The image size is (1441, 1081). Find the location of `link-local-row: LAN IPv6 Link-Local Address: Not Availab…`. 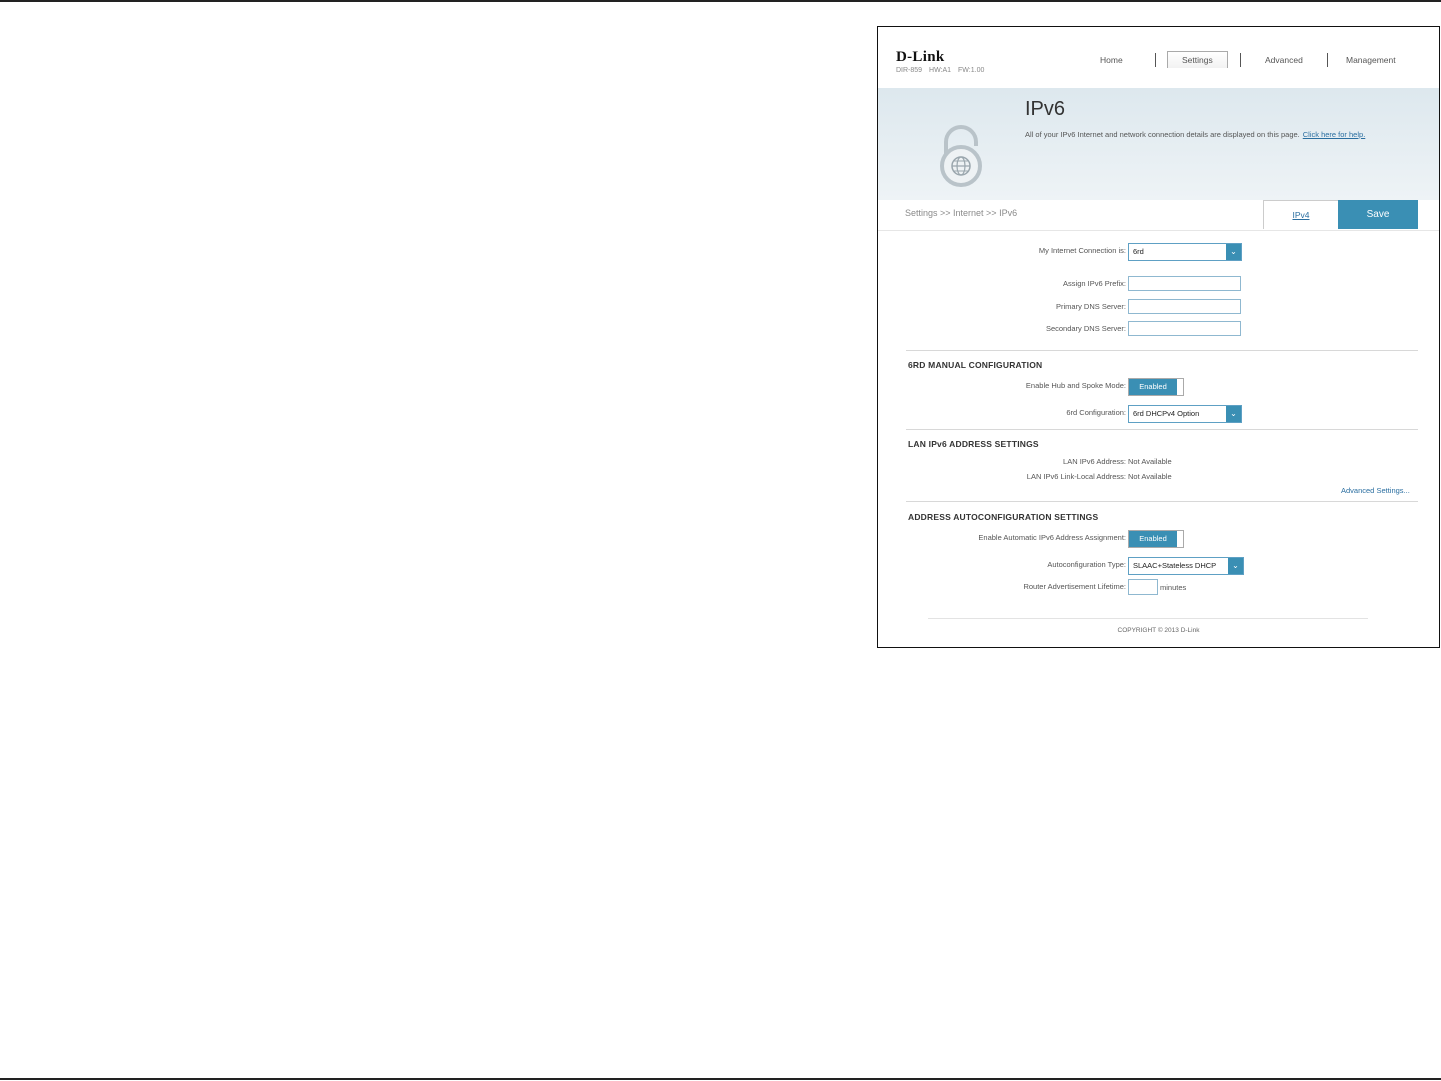

link-local-row: LAN IPv6 Link-Local Address: Not Availab… is located at coordinates (1158, 478).